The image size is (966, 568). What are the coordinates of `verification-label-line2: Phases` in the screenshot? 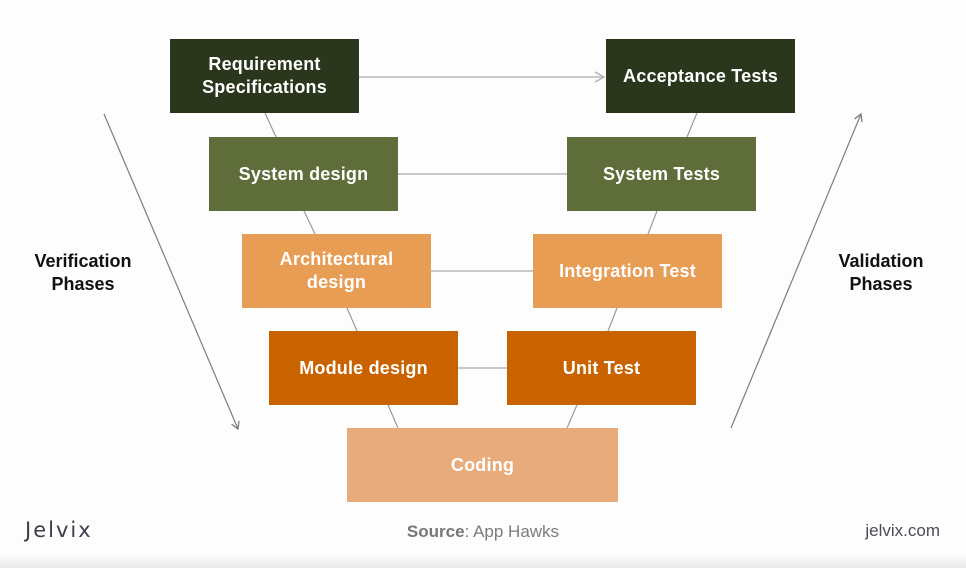 It's located at (83, 284).